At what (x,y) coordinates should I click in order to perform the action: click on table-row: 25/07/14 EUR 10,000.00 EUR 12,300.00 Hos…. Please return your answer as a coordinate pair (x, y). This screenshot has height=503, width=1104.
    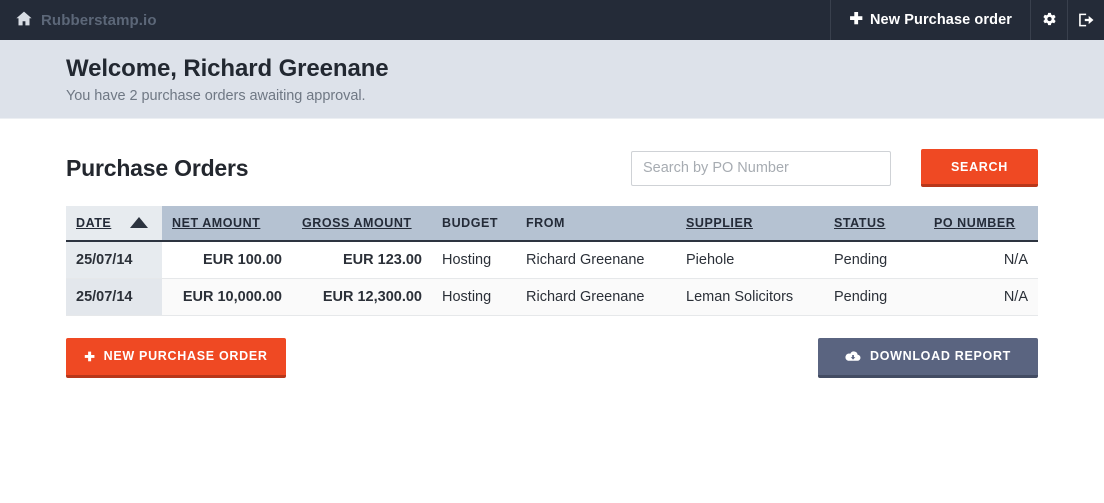
    Looking at the image, I should click on (552, 297).